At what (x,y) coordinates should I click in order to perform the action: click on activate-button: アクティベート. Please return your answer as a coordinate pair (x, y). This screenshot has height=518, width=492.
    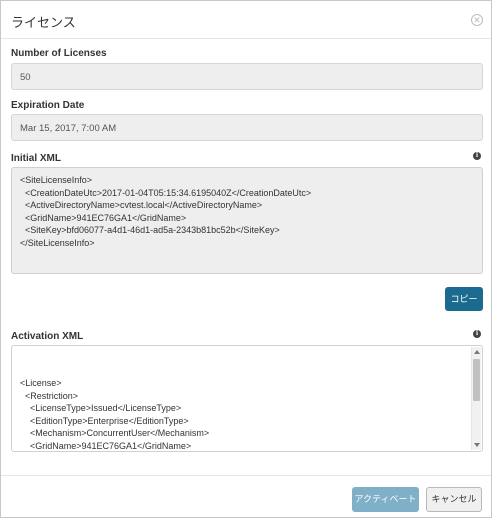
    Looking at the image, I should click on (385, 499).